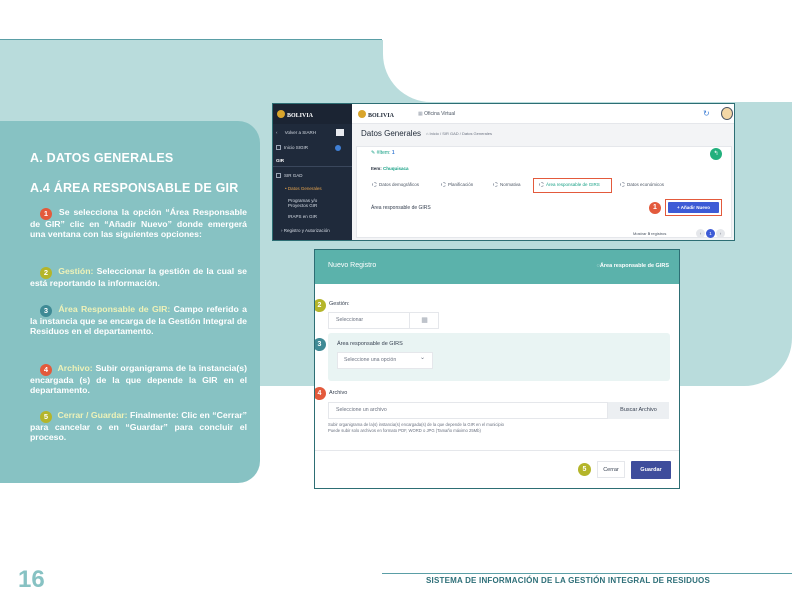 The width and height of the screenshot is (792, 612). Describe the element at coordinates (497, 450) in the screenshot. I see `modal-footer-divider` at that location.